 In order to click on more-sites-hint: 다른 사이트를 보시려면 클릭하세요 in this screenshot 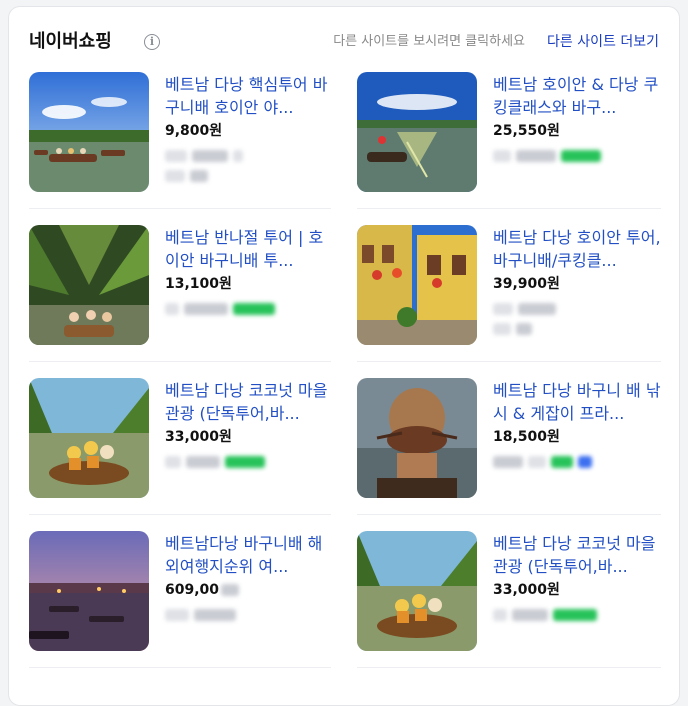, I will do `click(429, 41)`.